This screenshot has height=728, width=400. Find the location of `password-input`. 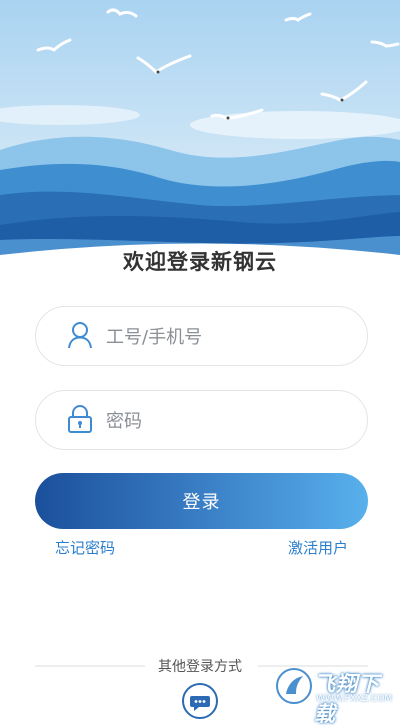

password-input is located at coordinates (231, 421).